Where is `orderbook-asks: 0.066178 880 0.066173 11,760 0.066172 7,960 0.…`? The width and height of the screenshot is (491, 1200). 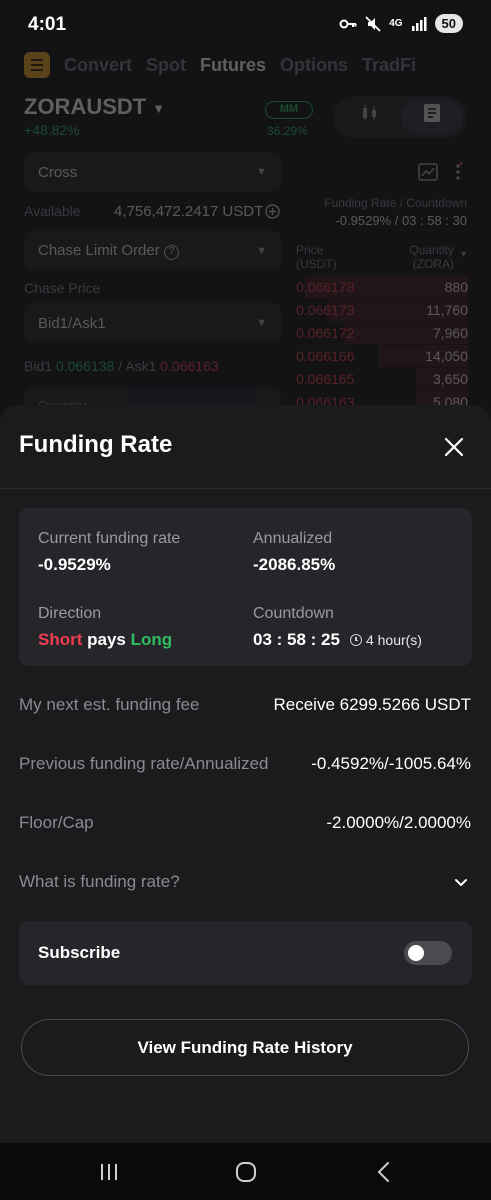
orderbook-asks: 0.066178 880 0.066173 11,760 0.066172 7,960 0.… is located at coordinates (382, 345).